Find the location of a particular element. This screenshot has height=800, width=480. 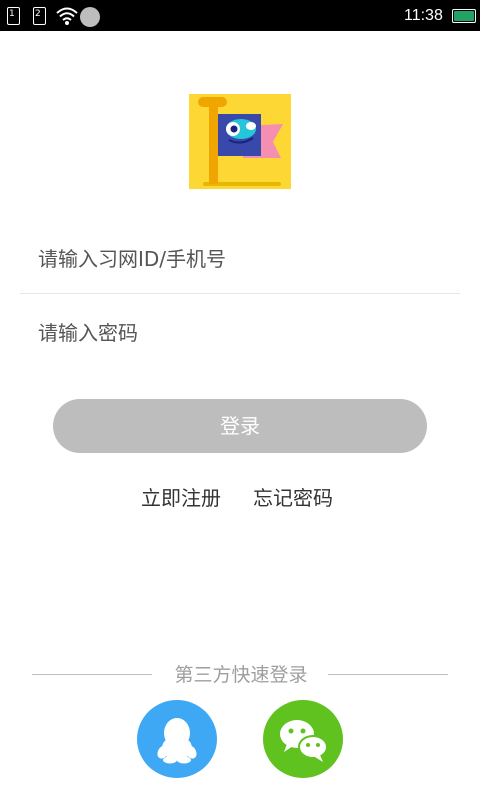

wifi-icon is located at coordinates (67, 16).